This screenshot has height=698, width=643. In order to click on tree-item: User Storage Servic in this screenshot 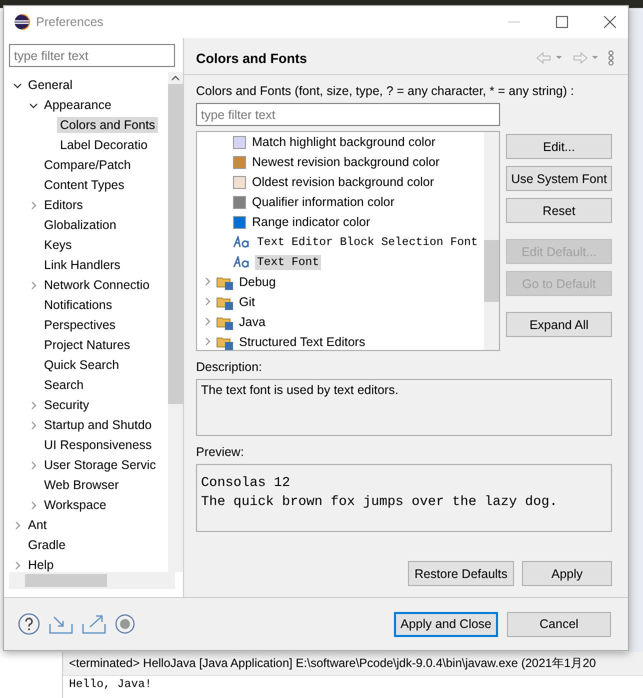, I will do `click(100, 465)`.